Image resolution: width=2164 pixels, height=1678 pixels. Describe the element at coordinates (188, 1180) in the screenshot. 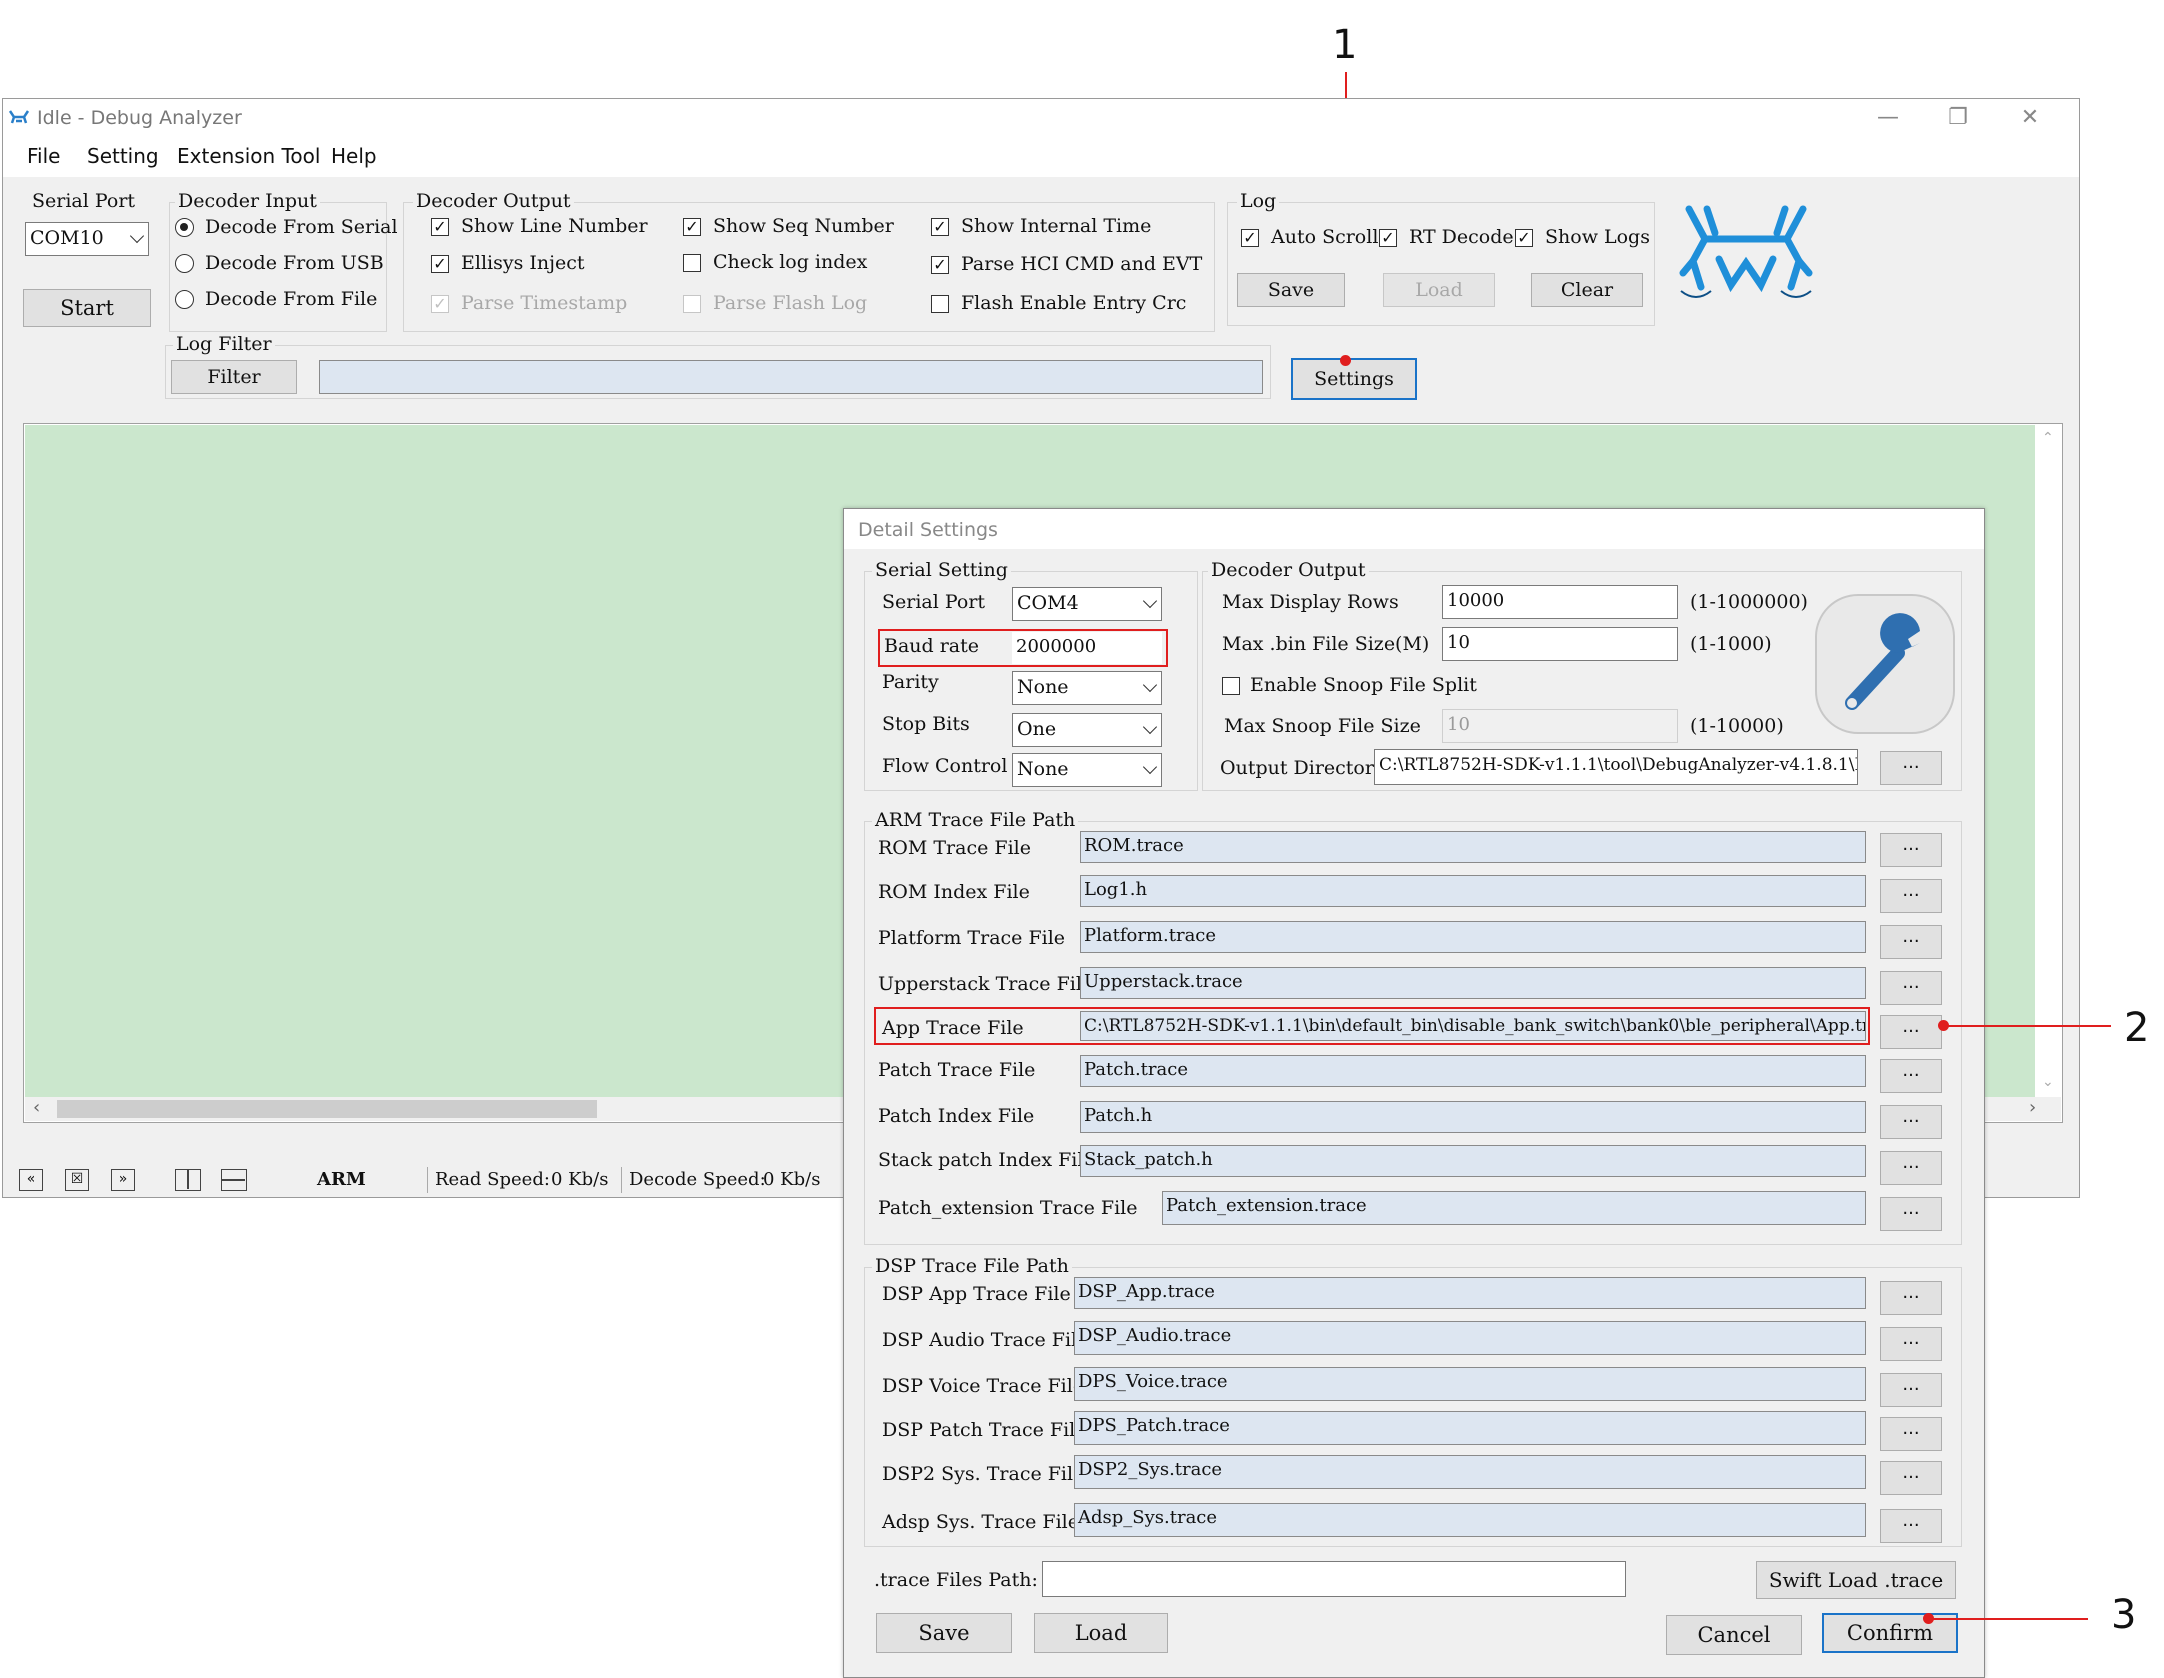

I see `split-vertical-icon` at that location.